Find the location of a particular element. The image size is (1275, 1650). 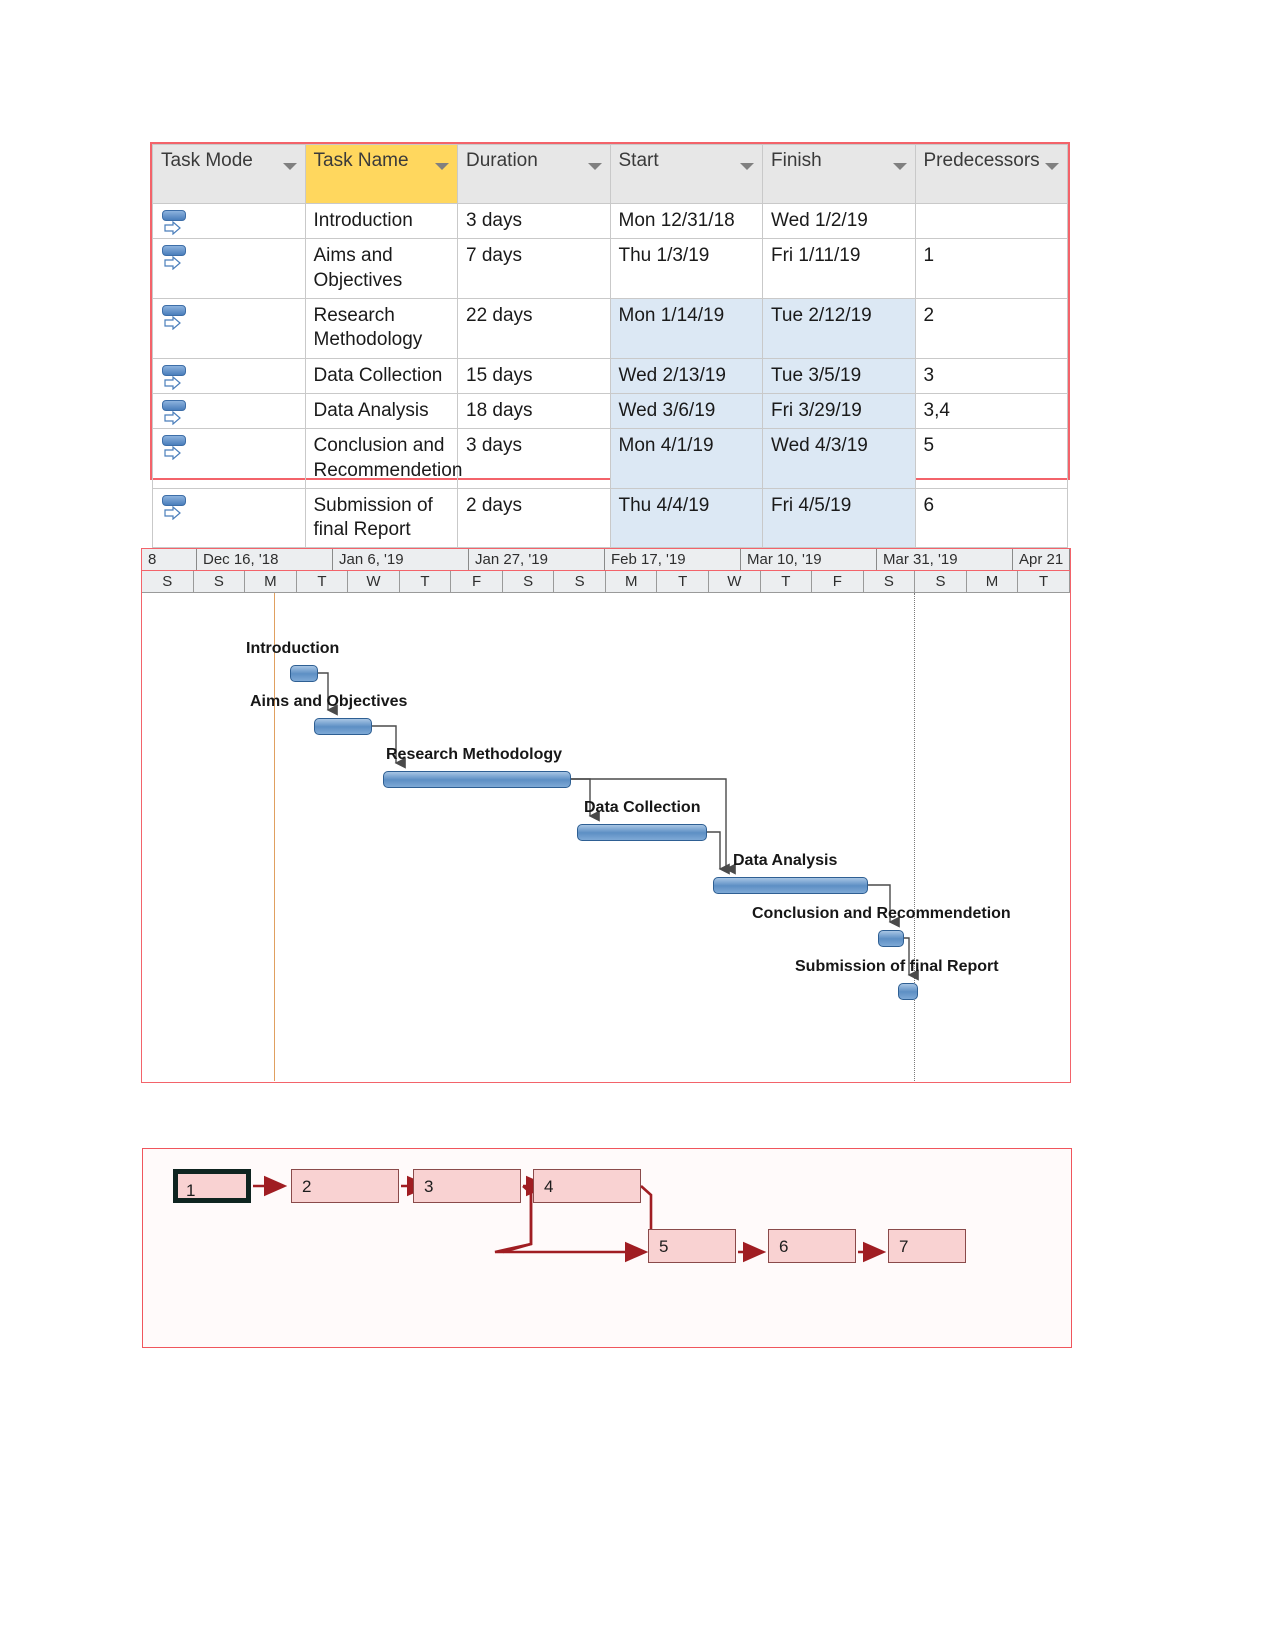

gantt-bar-label: Conclusion and Recommendetion is located at coordinates (881, 913).